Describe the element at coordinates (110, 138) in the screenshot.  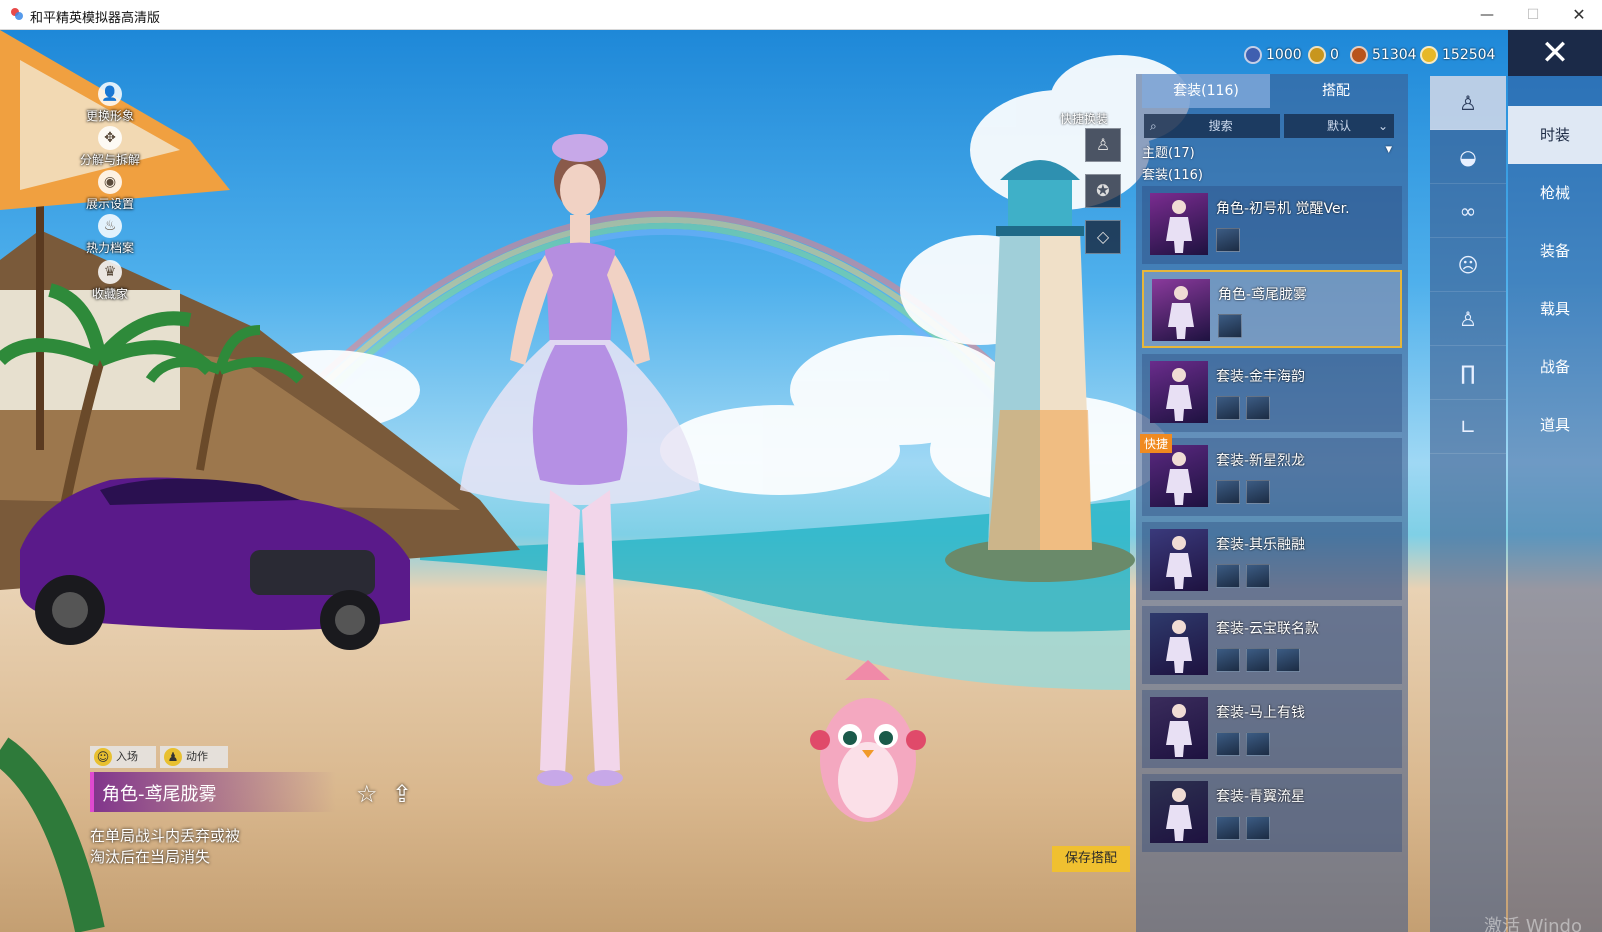
I see `decompose-icon: ✥` at that location.